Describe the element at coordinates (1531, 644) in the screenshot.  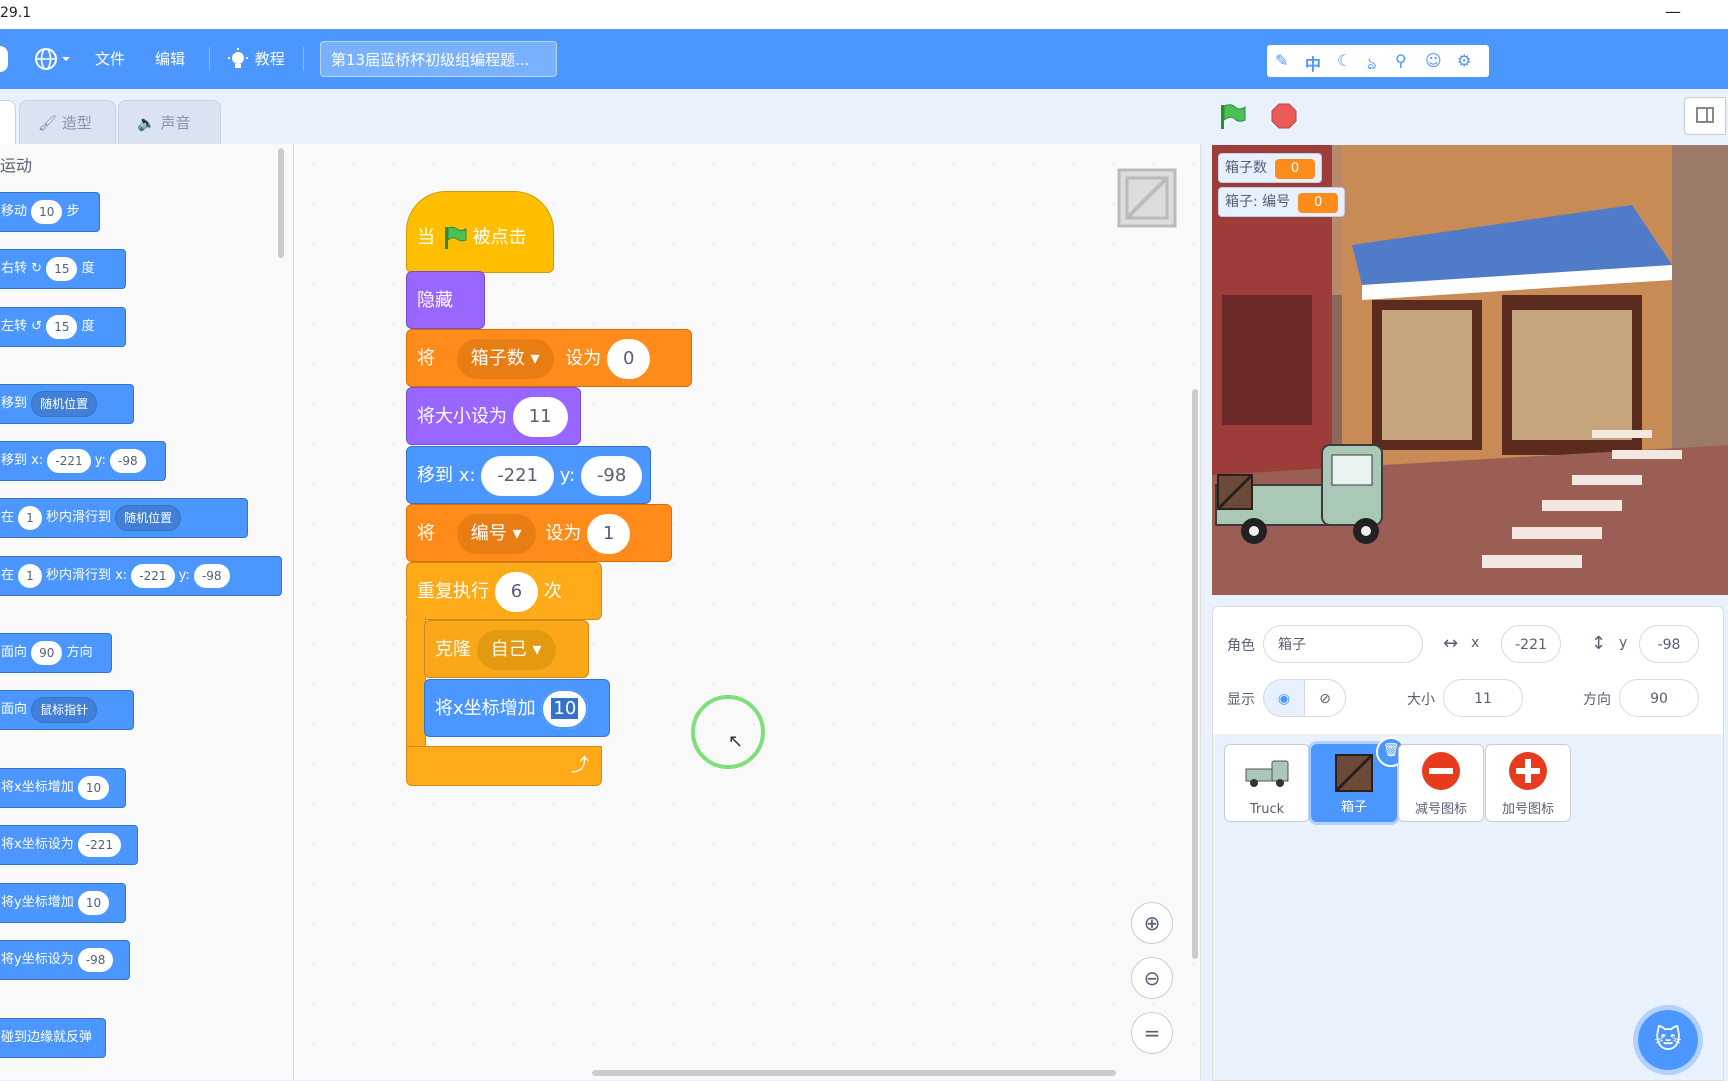
I see `x-input: -221` at that location.